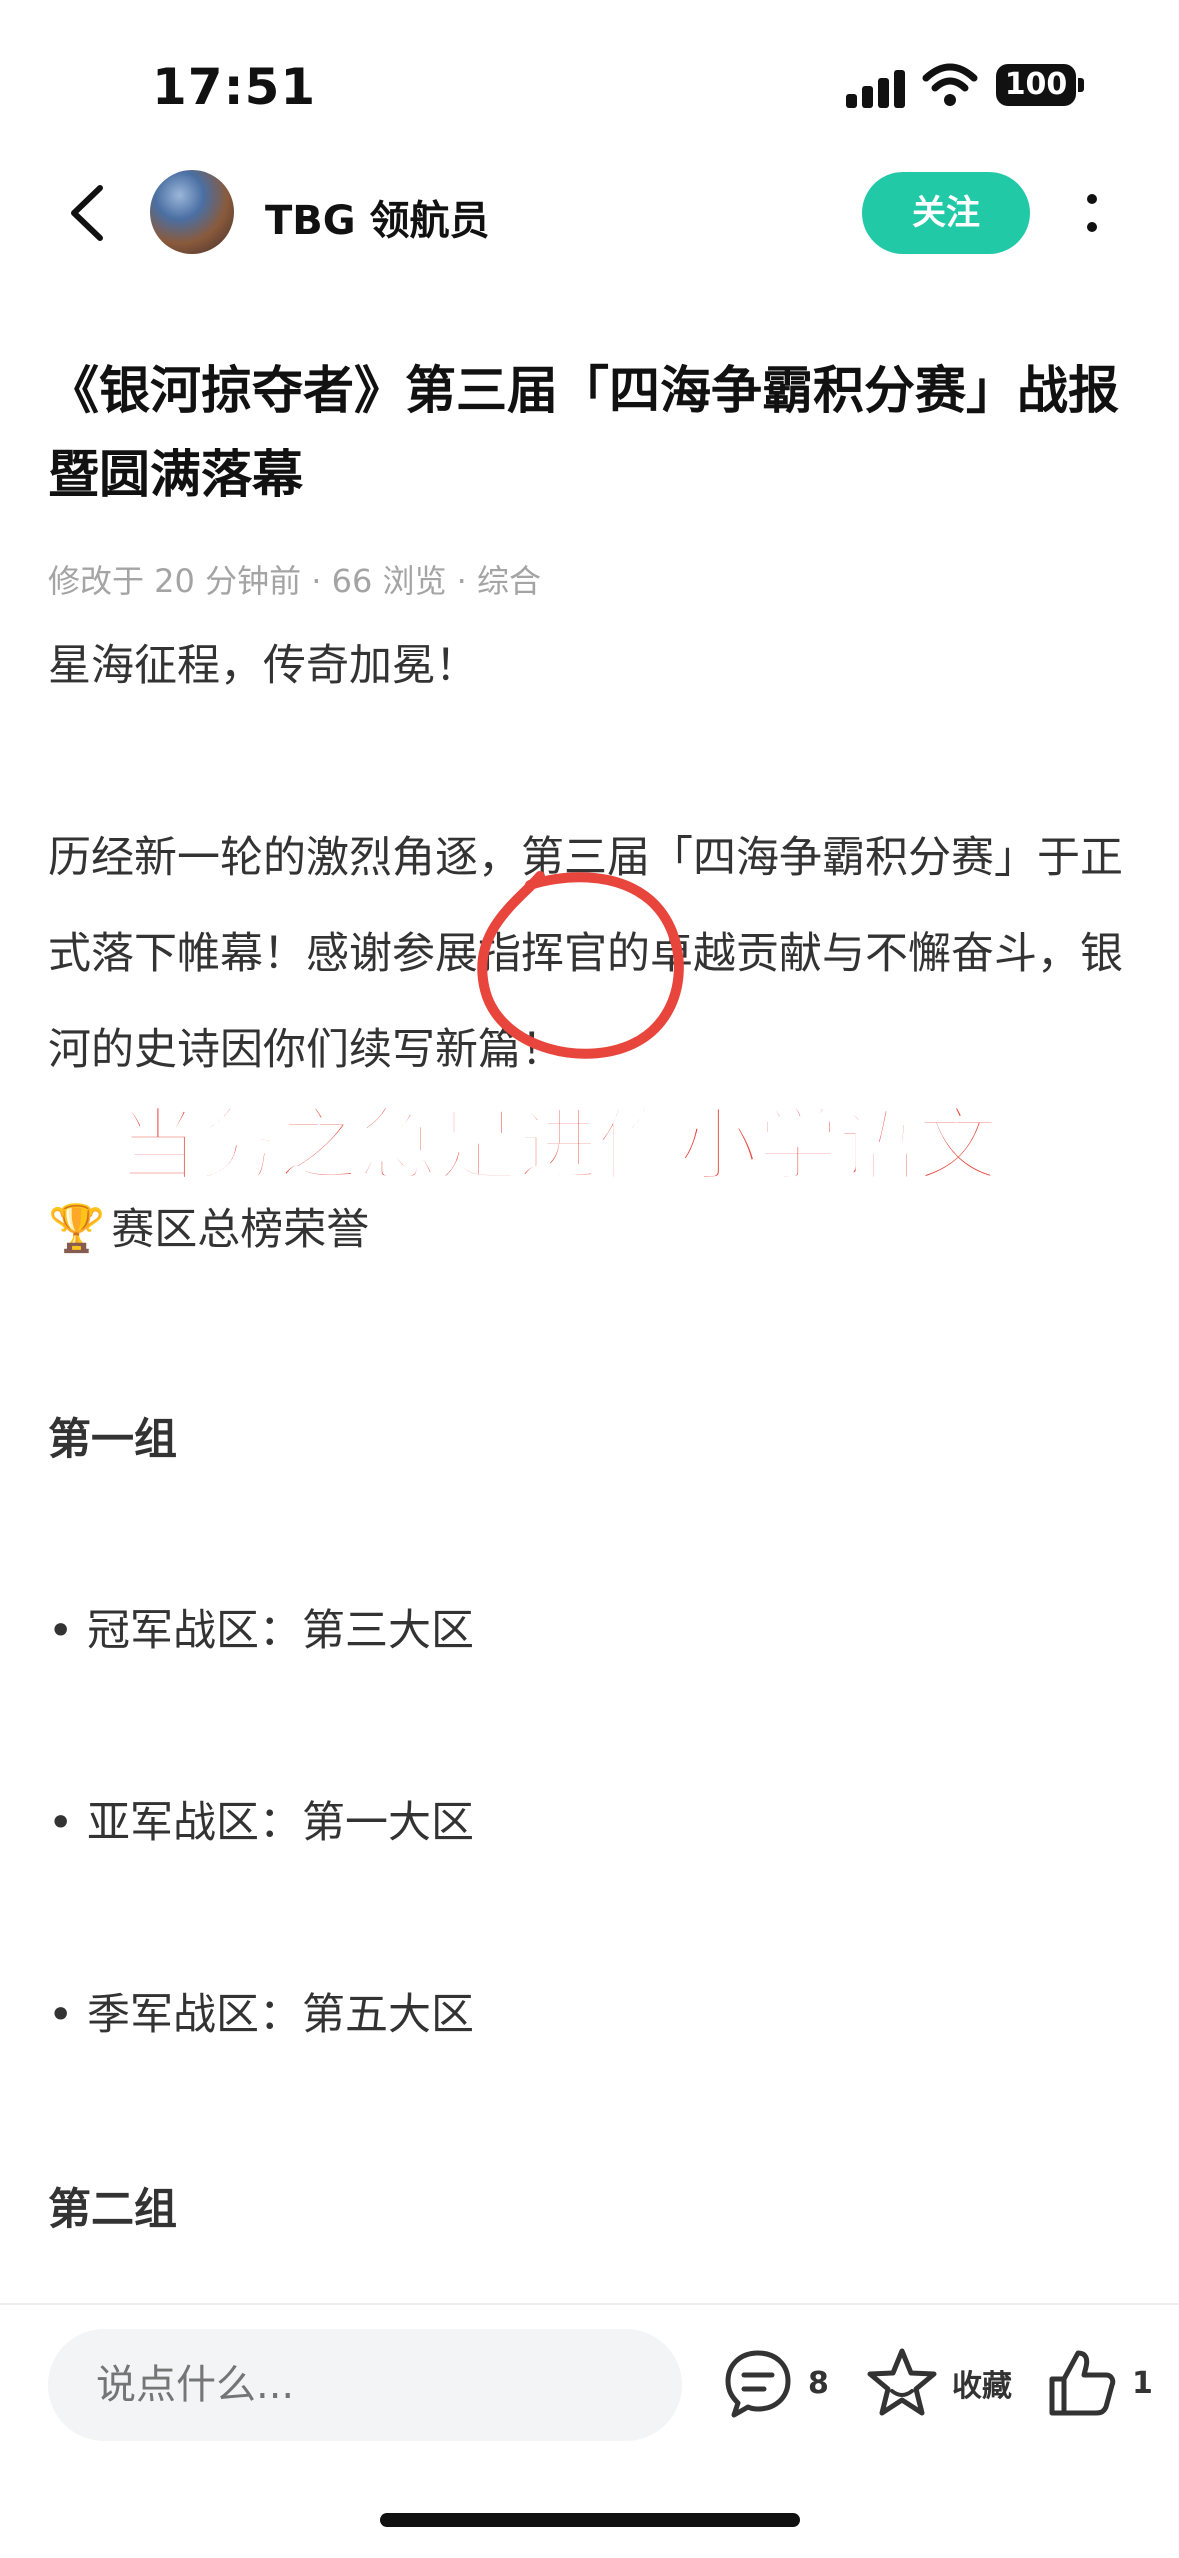 The image size is (1179, 2558). I want to click on honor-heading: 🏆 赛区总榜荣誉, so click(208, 1226).